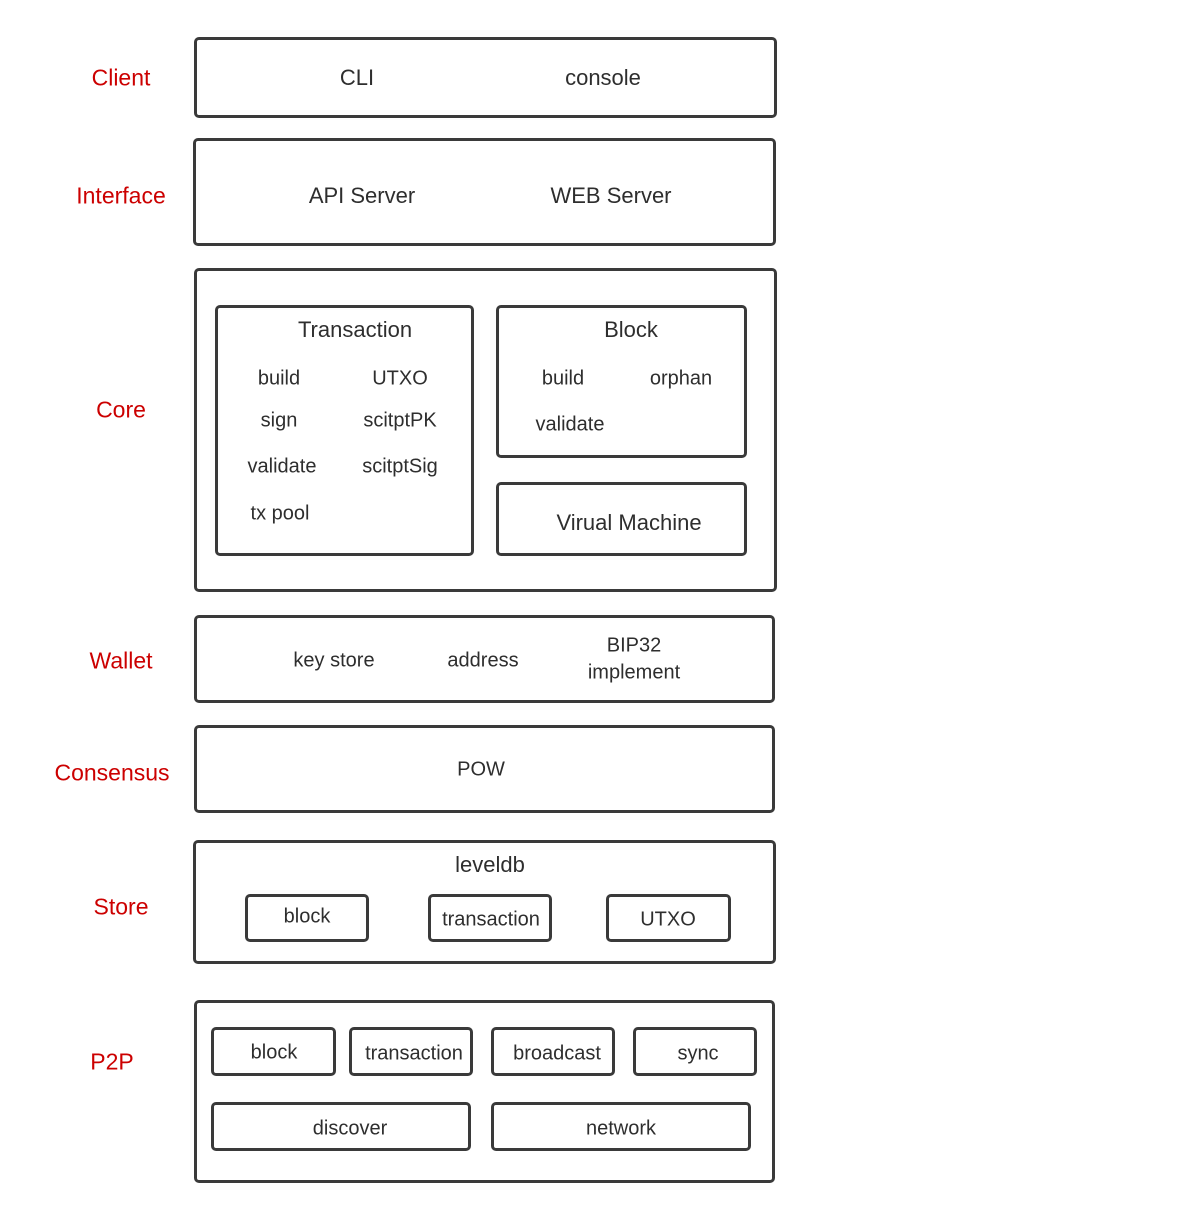 The width and height of the screenshot is (1185, 1218). Describe the element at coordinates (357, 77) in the screenshot. I see `client-cli: CLI` at that location.